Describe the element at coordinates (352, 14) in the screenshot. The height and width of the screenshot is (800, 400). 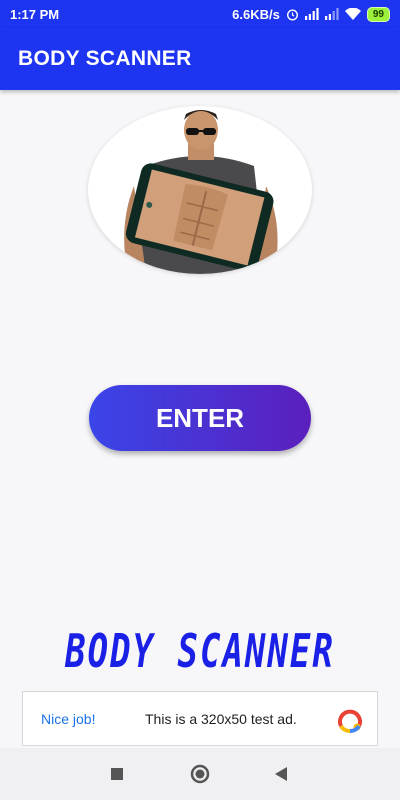
I see `wifi-icon` at that location.